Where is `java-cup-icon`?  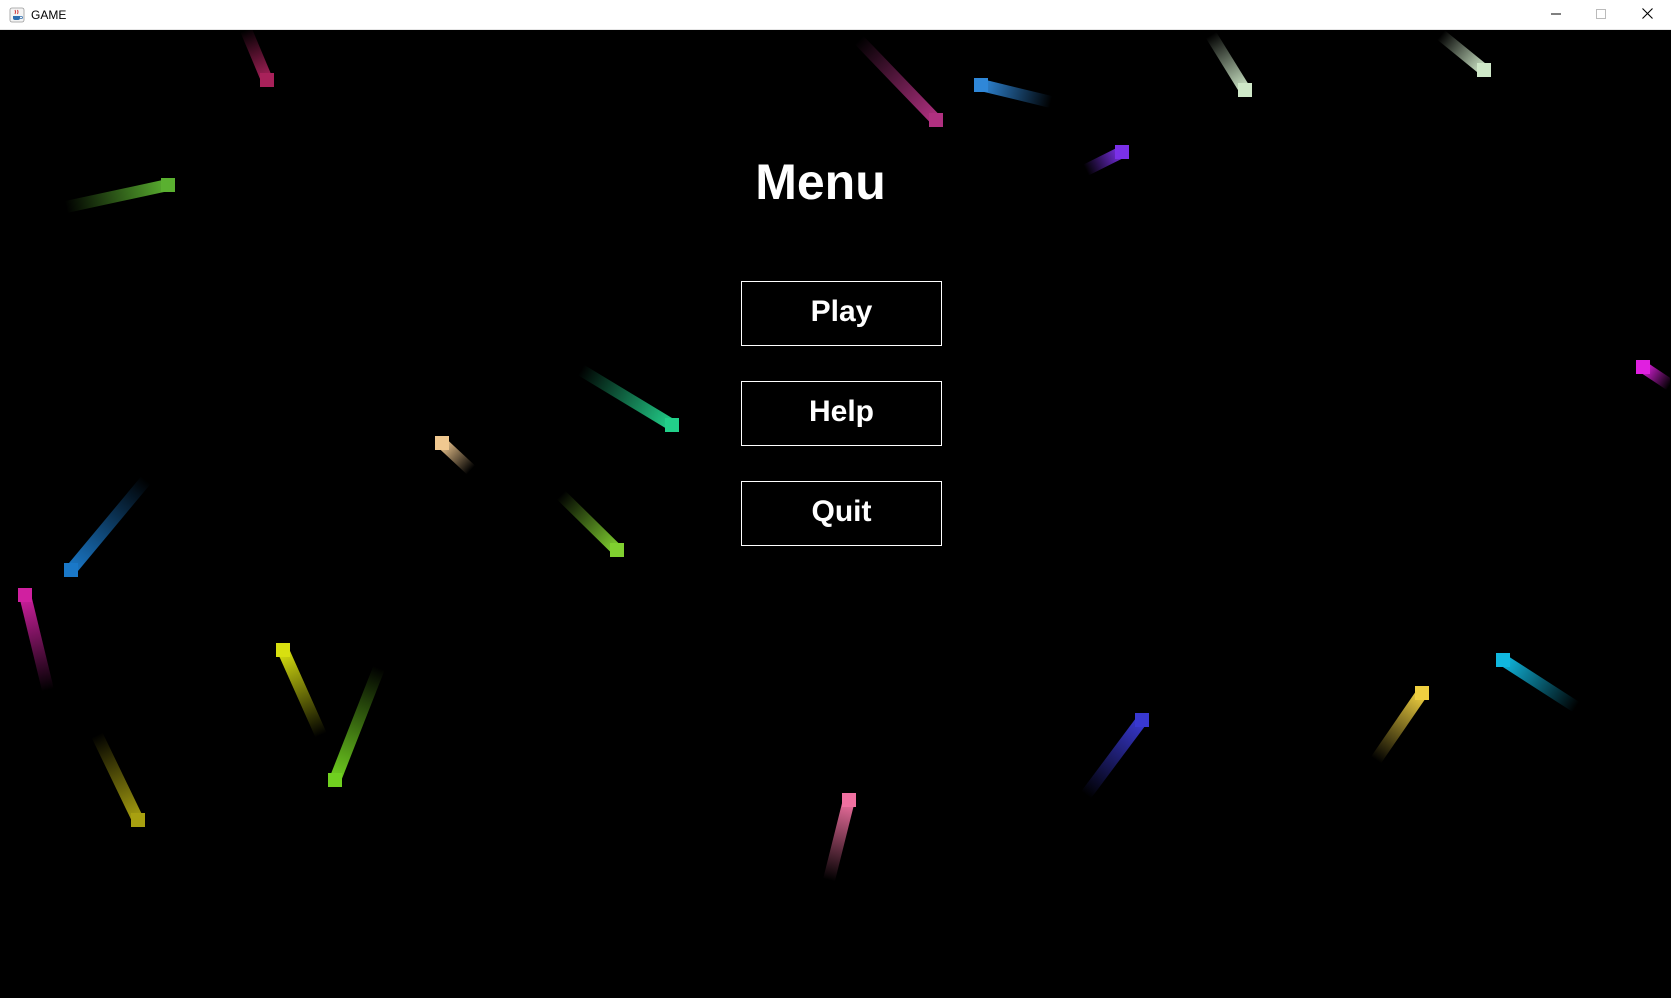
java-cup-icon is located at coordinates (17, 15).